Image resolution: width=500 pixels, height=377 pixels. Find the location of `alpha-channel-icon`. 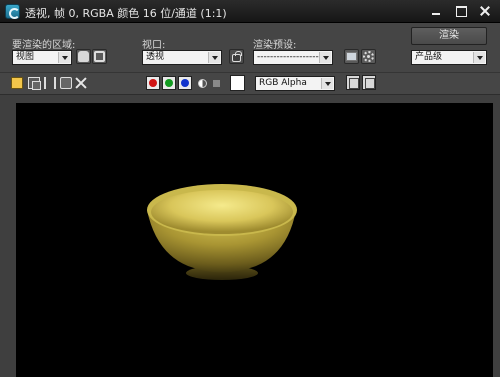

alpha-channel-icon is located at coordinates (202, 83).